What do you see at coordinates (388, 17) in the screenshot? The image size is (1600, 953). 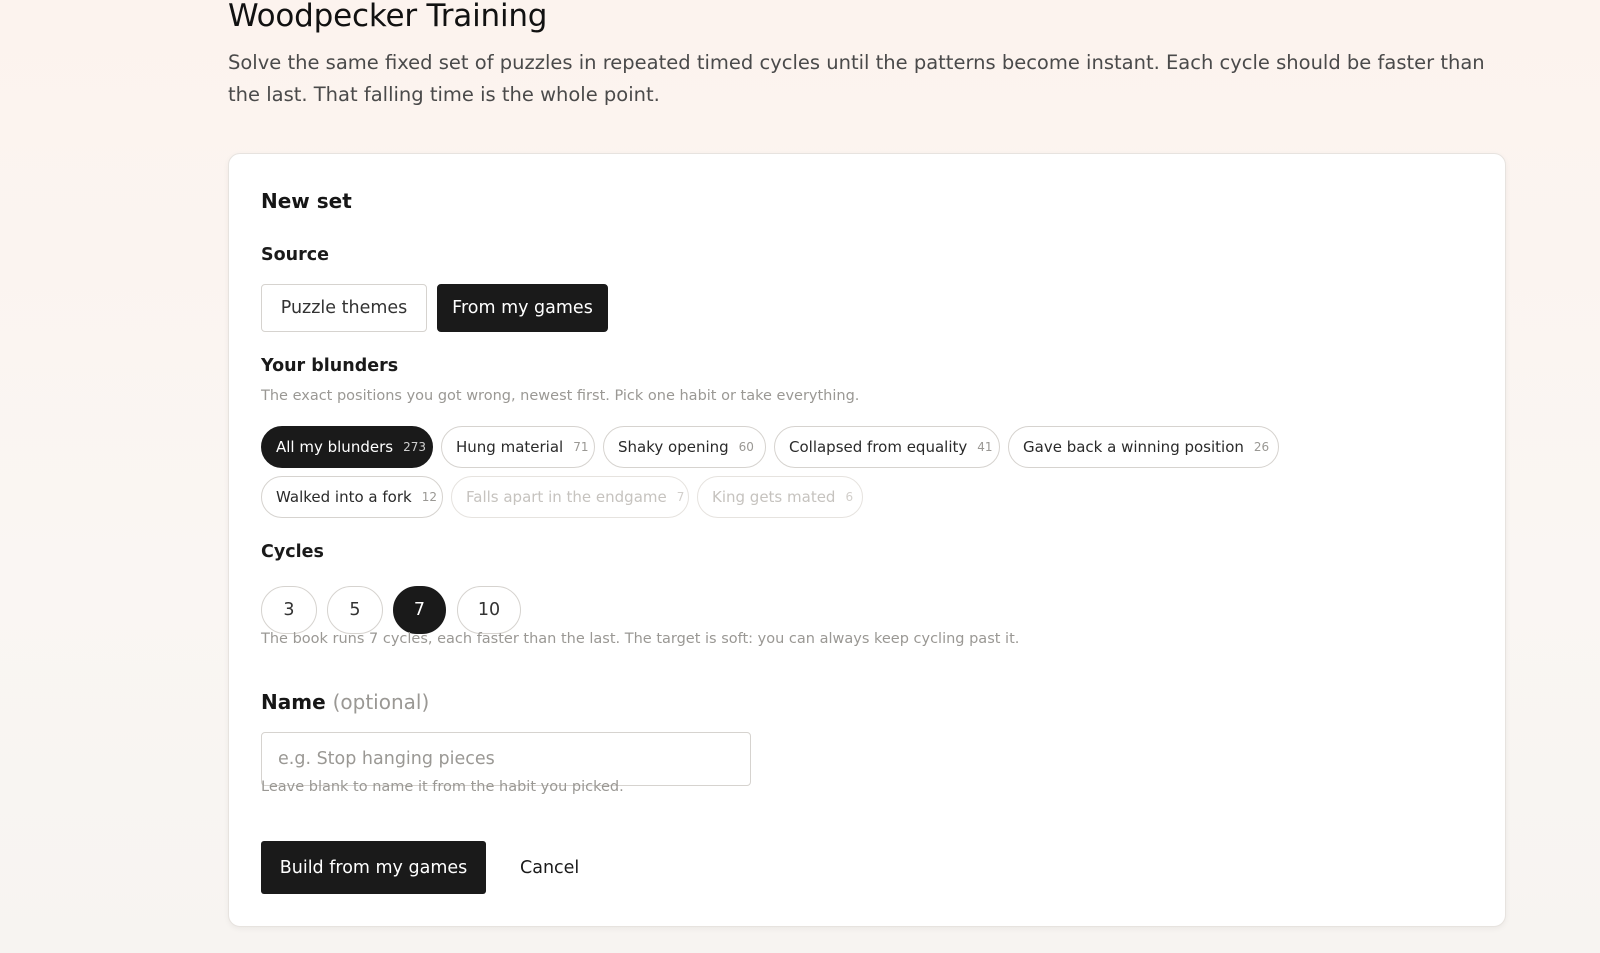 I see `page-title: Woodpecker Training` at bounding box center [388, 17].